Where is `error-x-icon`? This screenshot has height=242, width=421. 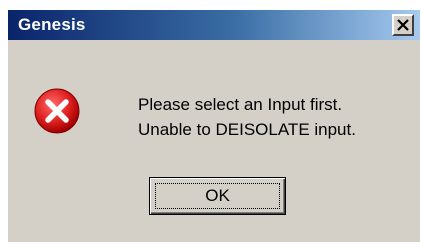
error-x-icon is located at coordinates (57, 111).